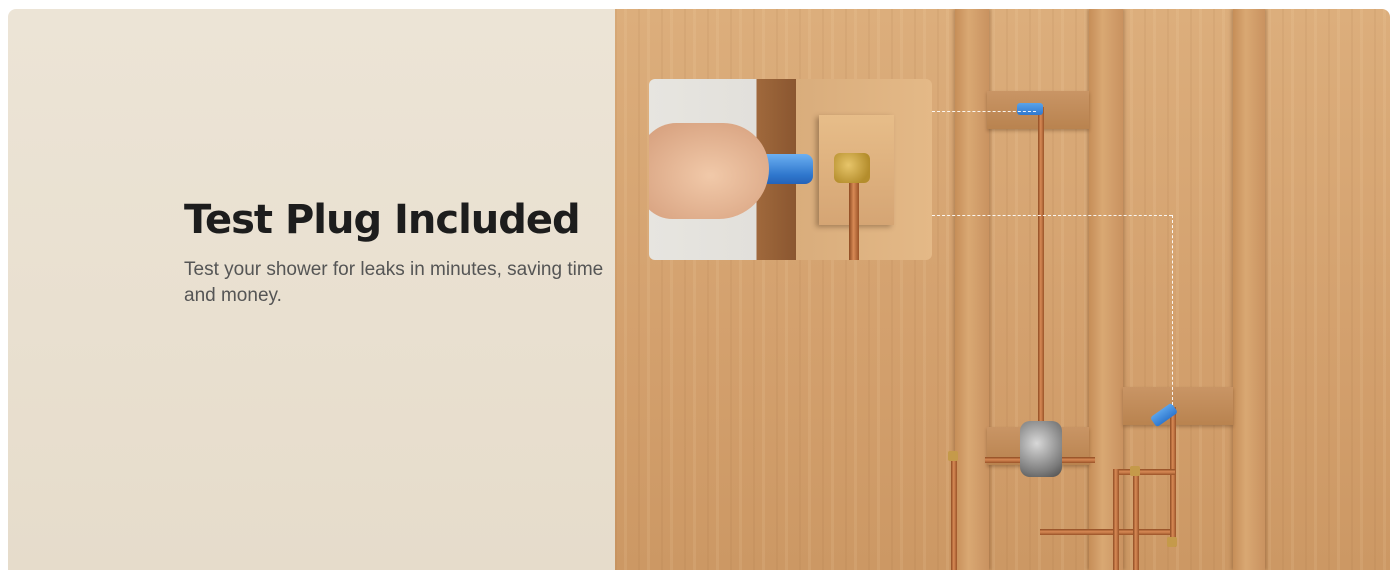 The image size is (1398, 570). What do you see at coordinates (854, 219) in the screenshot?
I see `inset-copper-pipe` at bounding box center [854, 219].